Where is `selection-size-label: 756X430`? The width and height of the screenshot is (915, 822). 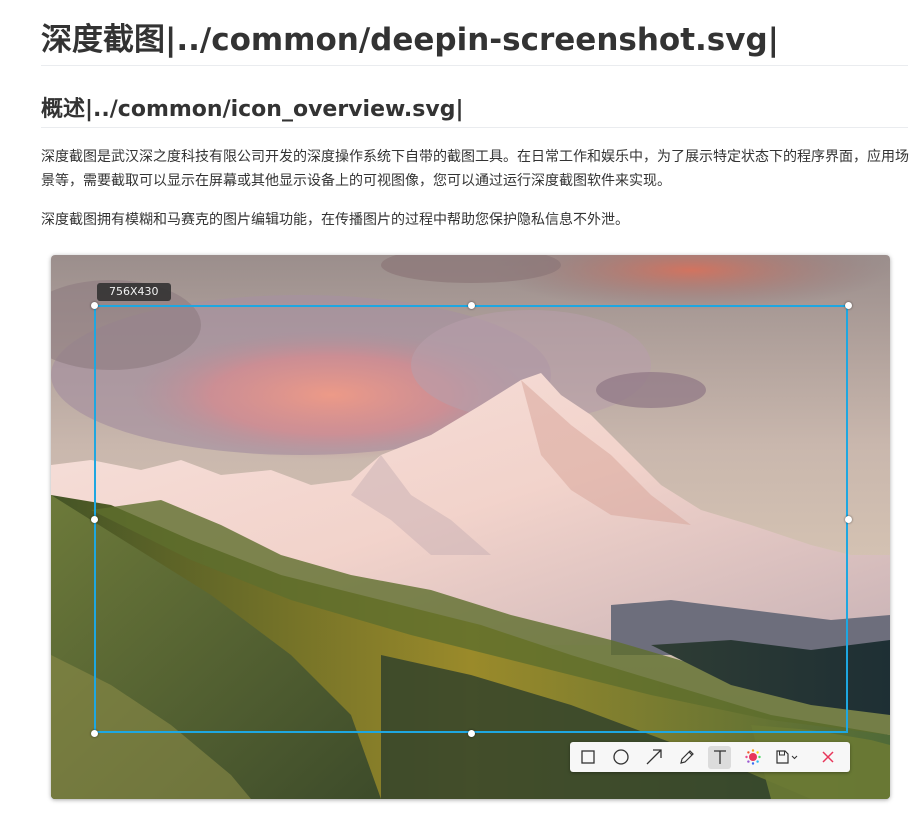 selection-size-label: 756X430 is located at coordinates (134, 292).